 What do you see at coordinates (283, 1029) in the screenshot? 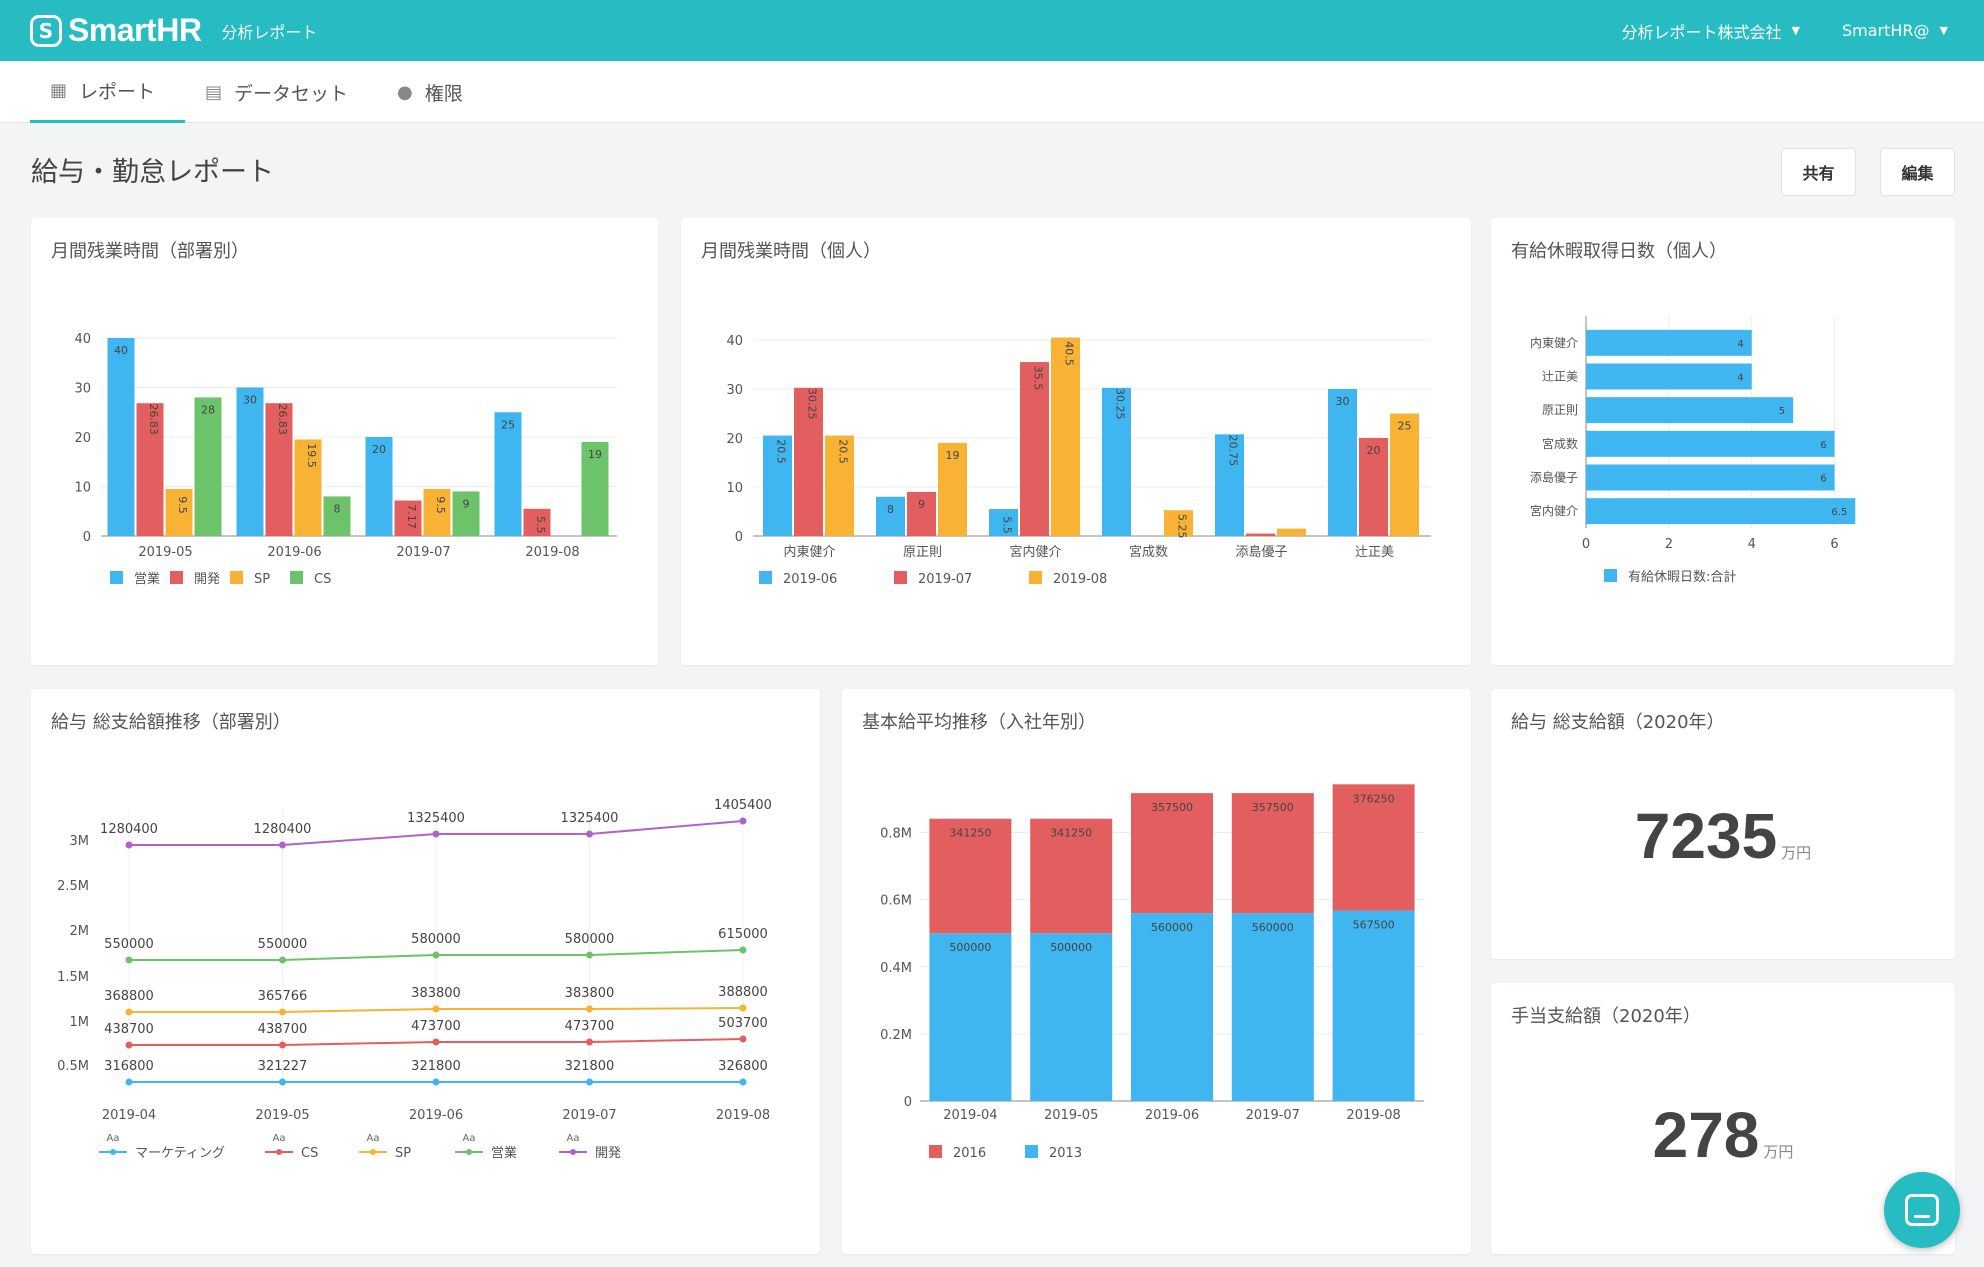
I see `data-label: 438700` at bounding box center [283, 1029].